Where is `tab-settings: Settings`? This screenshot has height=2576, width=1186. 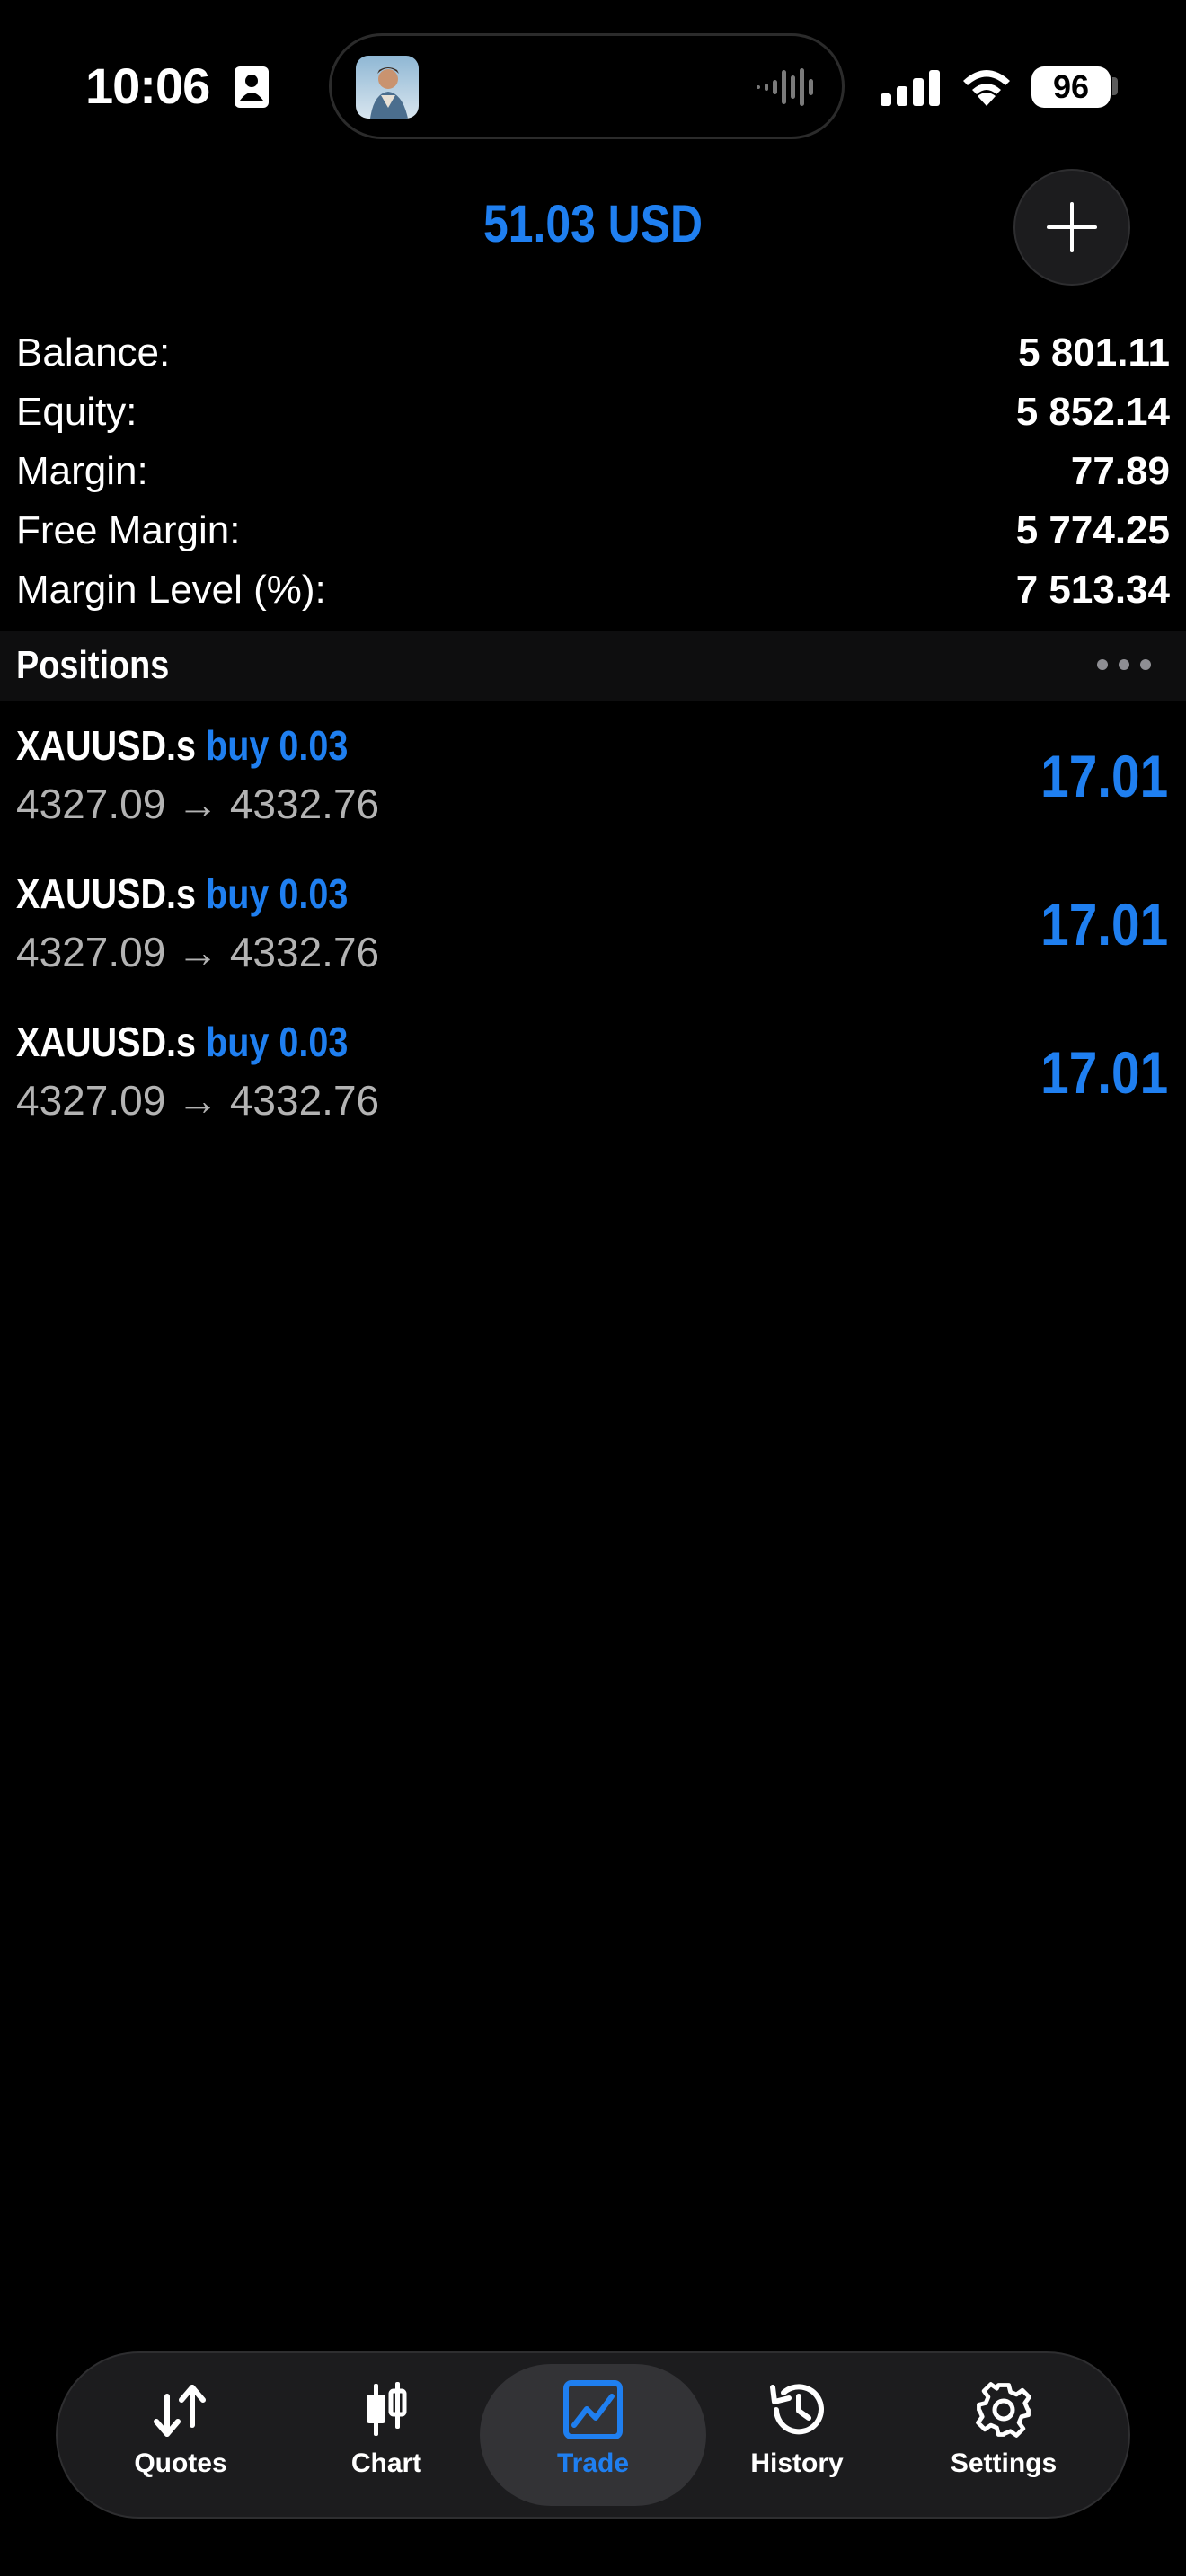 tab-settings: Settings is located at coordinates (1003, 2438).